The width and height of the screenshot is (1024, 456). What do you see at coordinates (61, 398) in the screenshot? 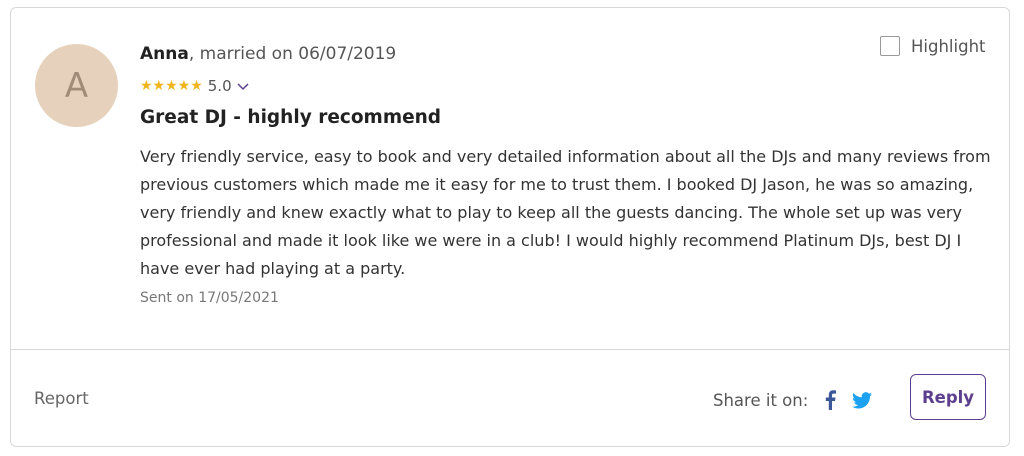
I see `report-link: Report` at bounding box center [61, 398].